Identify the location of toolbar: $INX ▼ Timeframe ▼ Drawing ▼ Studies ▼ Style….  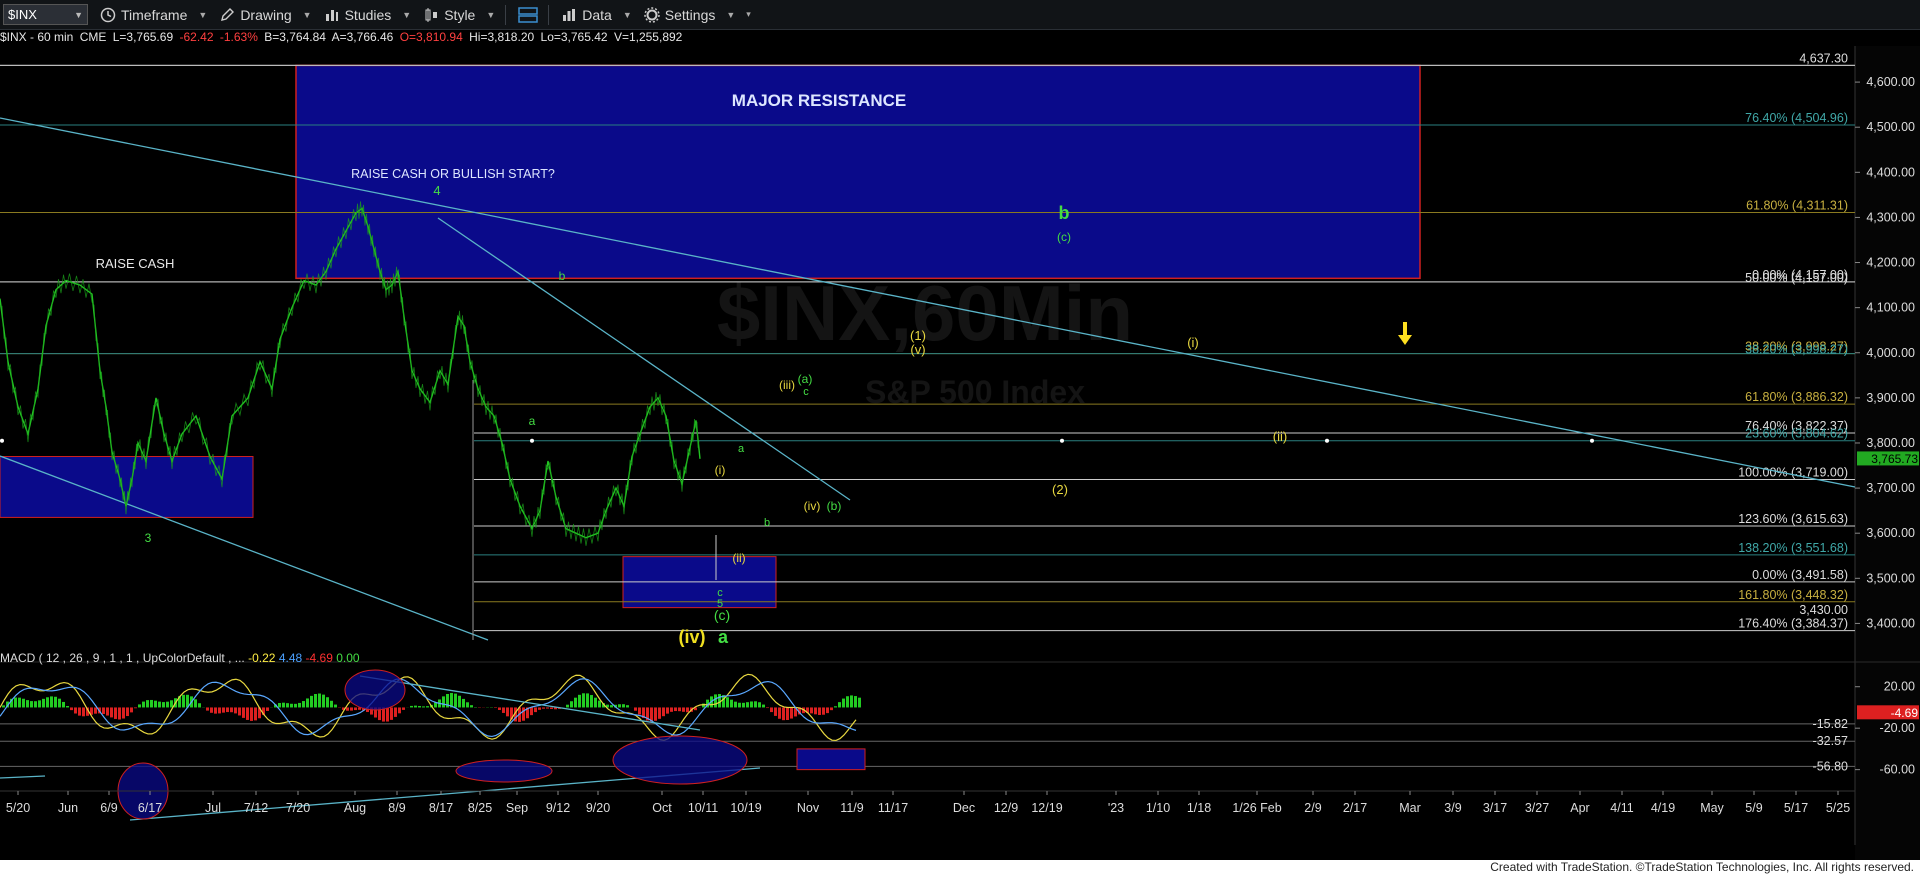
(960, 15).